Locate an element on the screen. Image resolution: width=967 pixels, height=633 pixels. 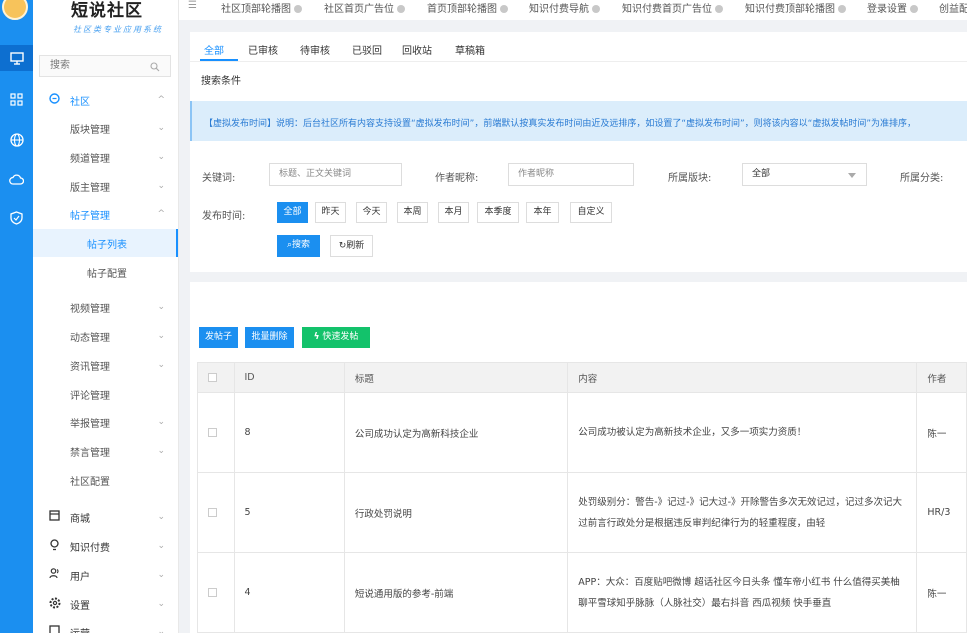
tab-rejected: 已驳回 is located at coordinates (367, 49).